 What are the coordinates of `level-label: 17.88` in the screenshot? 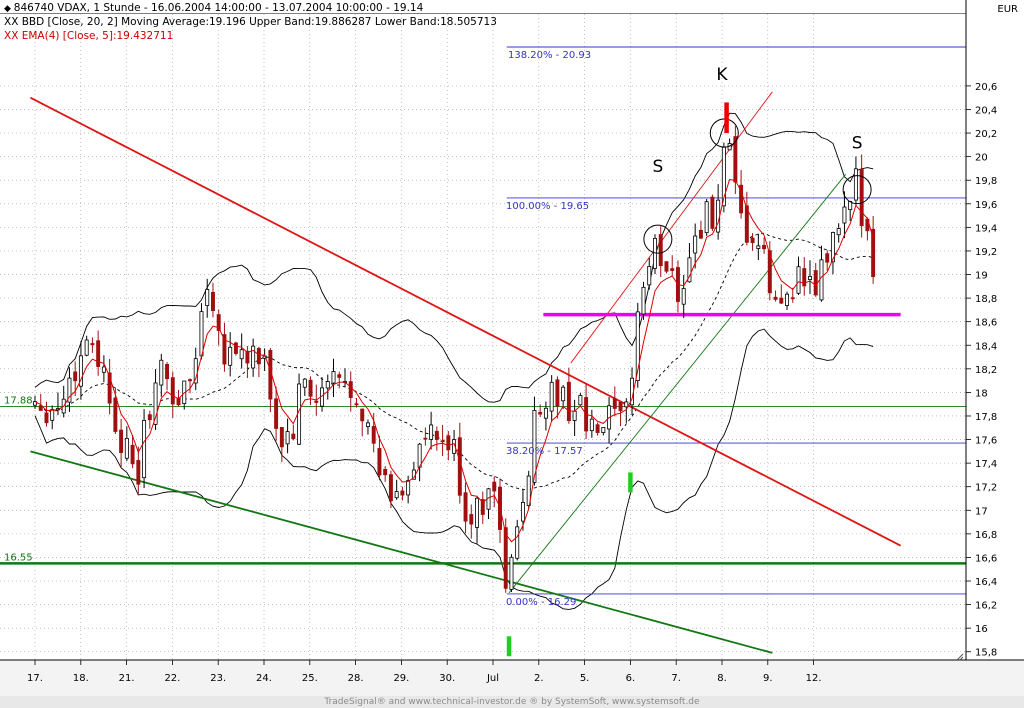 It's located at (18, 401).